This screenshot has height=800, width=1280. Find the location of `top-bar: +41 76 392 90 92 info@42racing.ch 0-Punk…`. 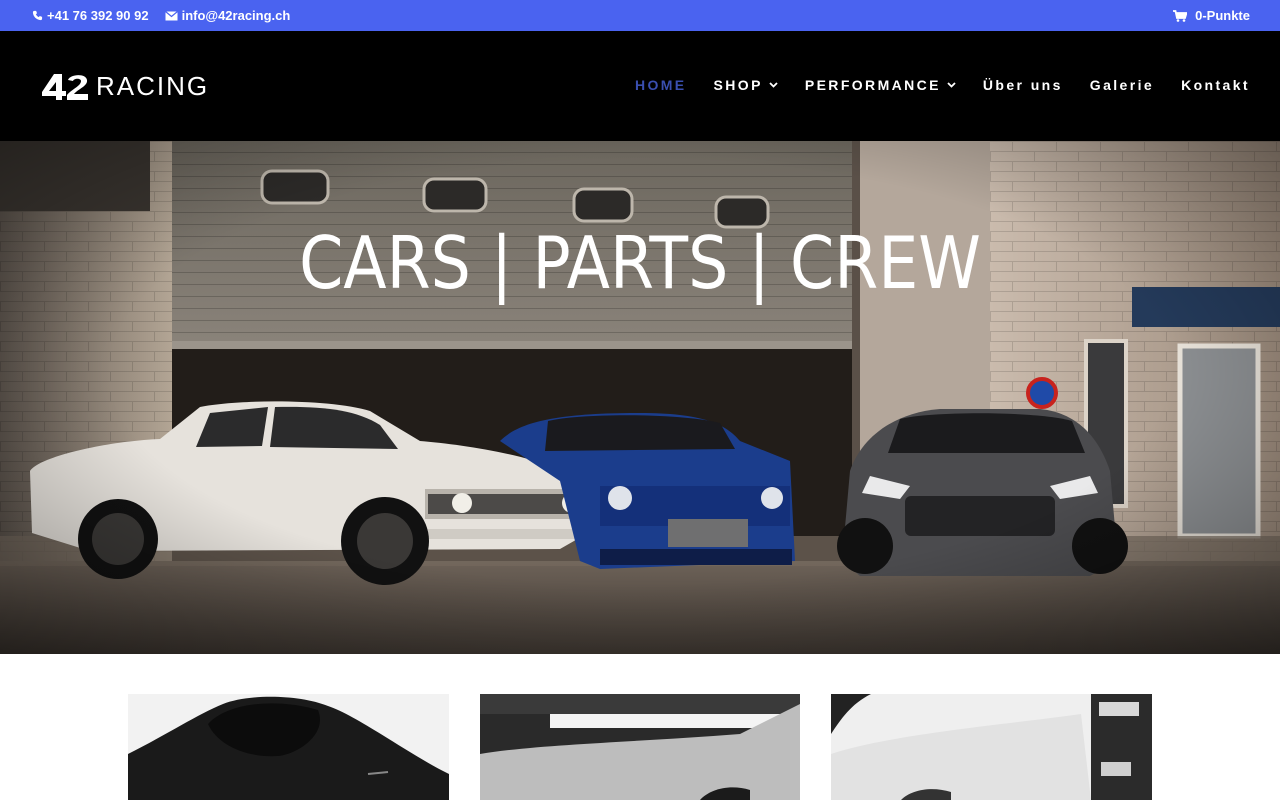

top-bar: +41 76 392 90 92 info@42racing.ch 0-Punk… is located at coordinates (640, 15).